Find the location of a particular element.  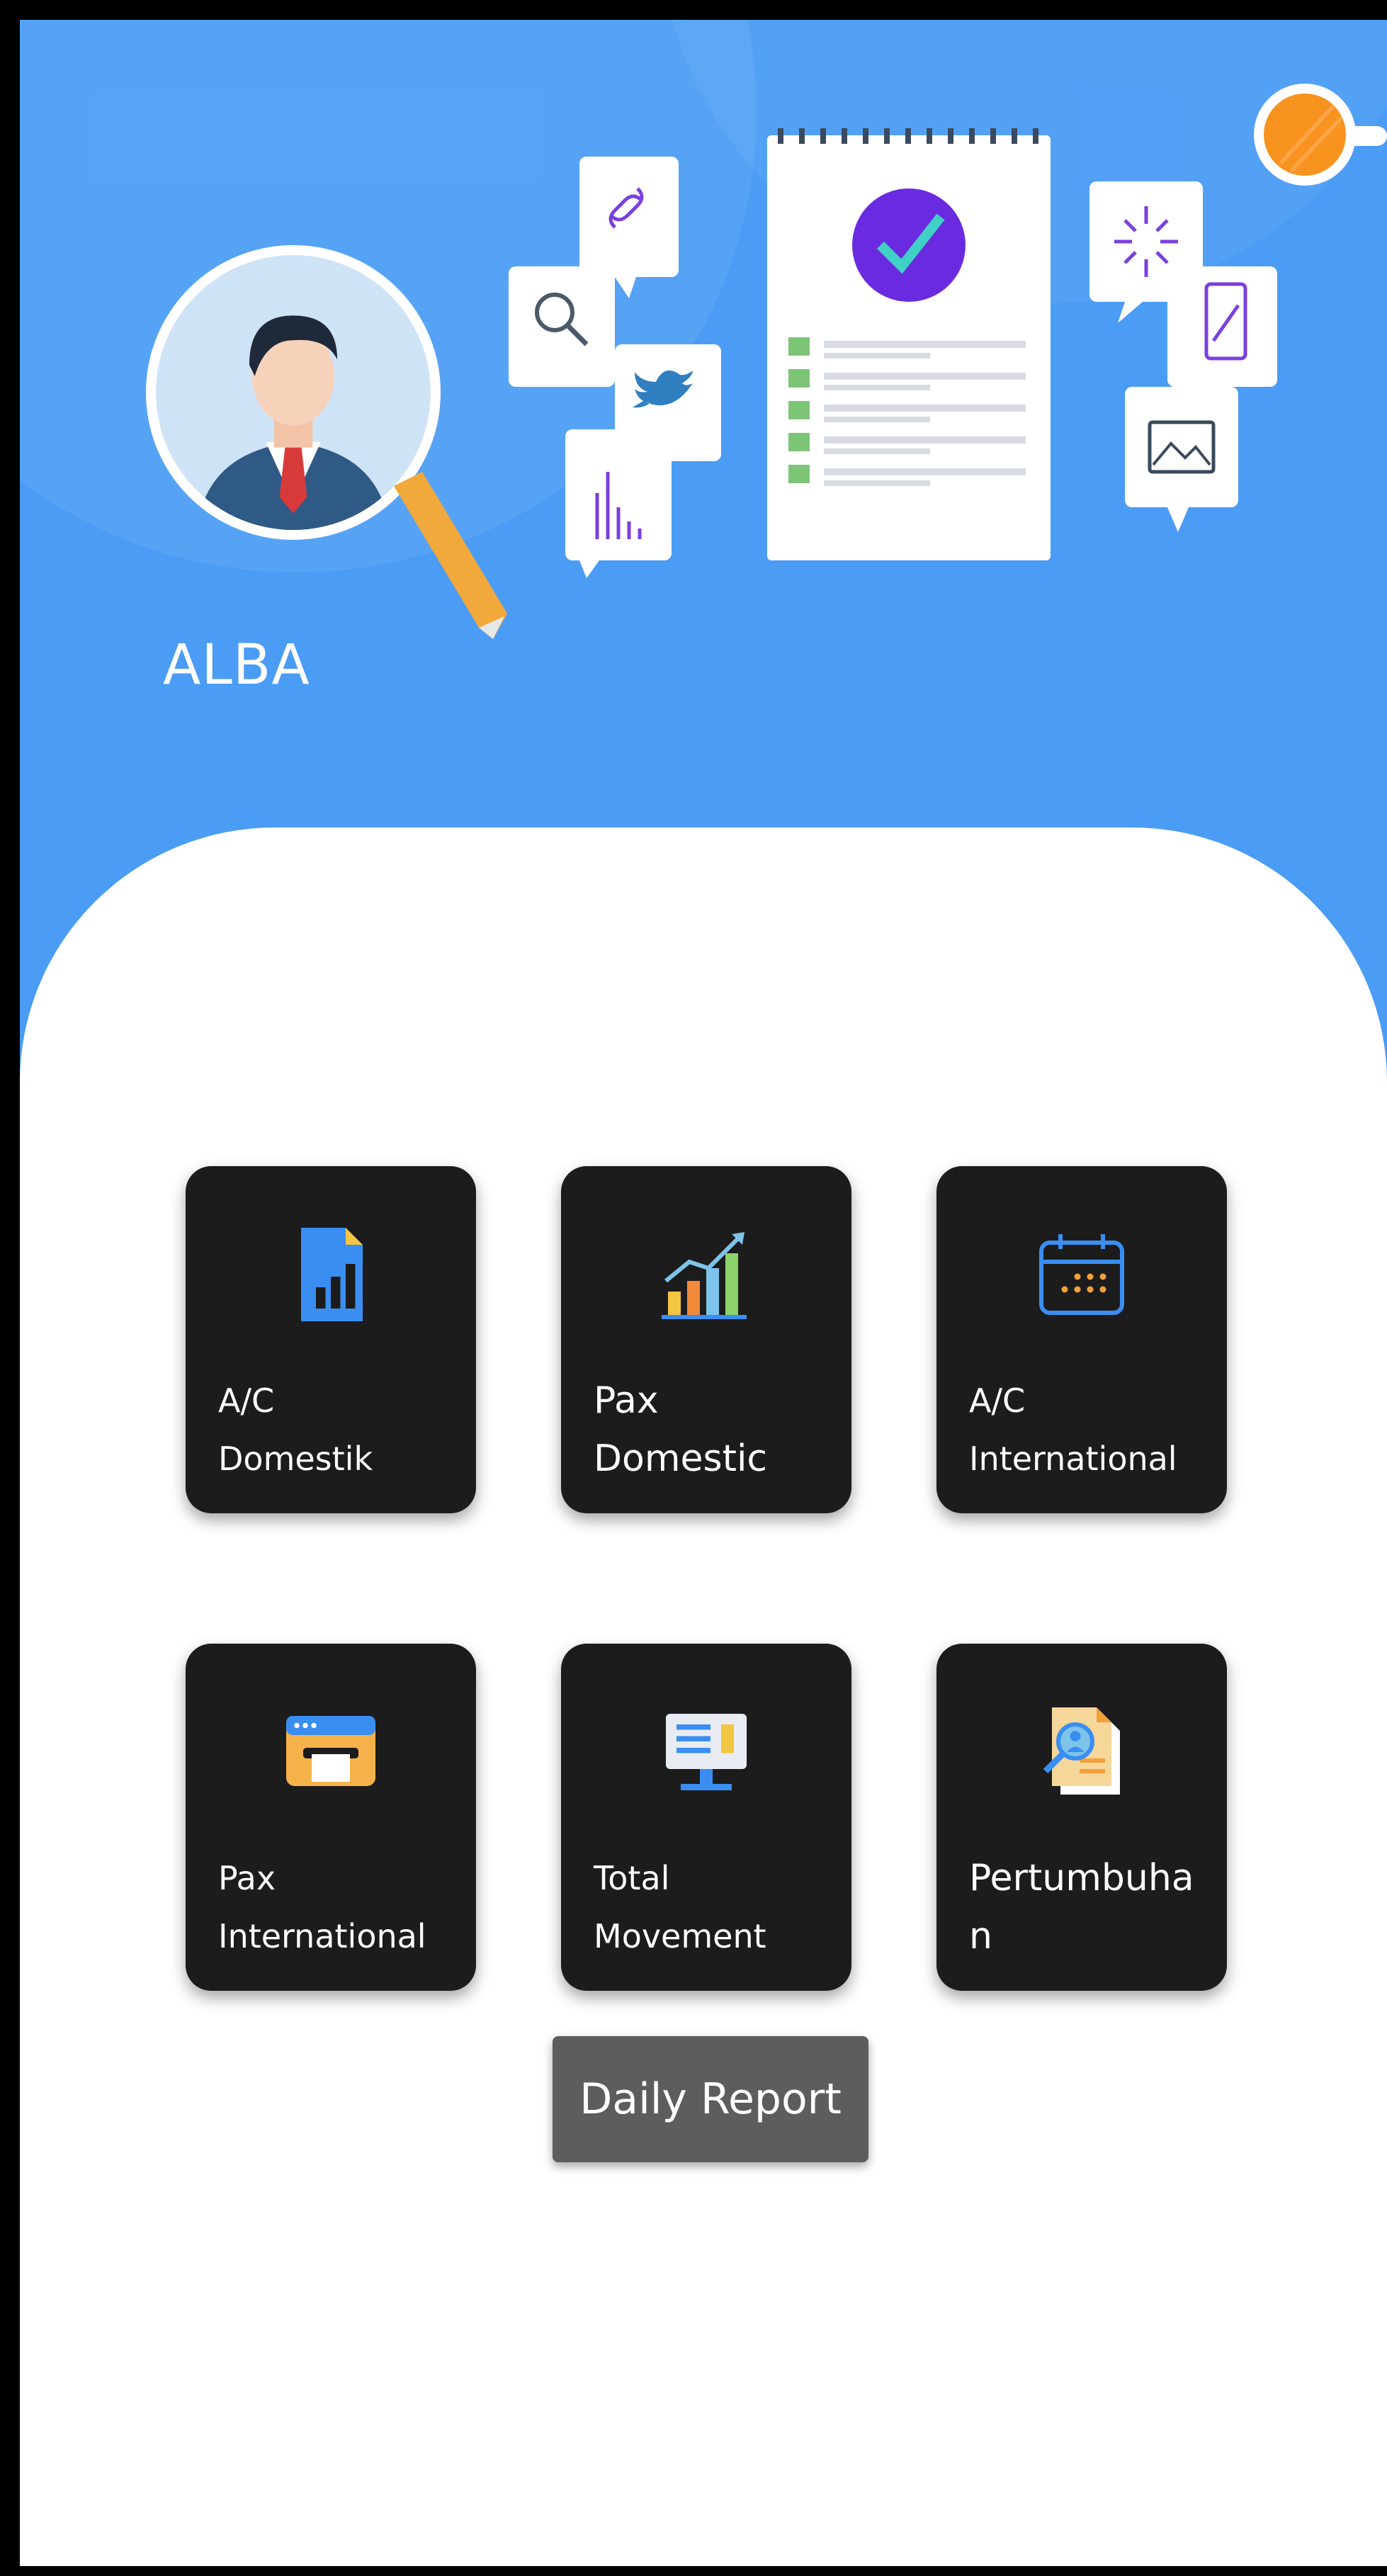

mobile-bubble-icon is located at coordinates (1222, 326).